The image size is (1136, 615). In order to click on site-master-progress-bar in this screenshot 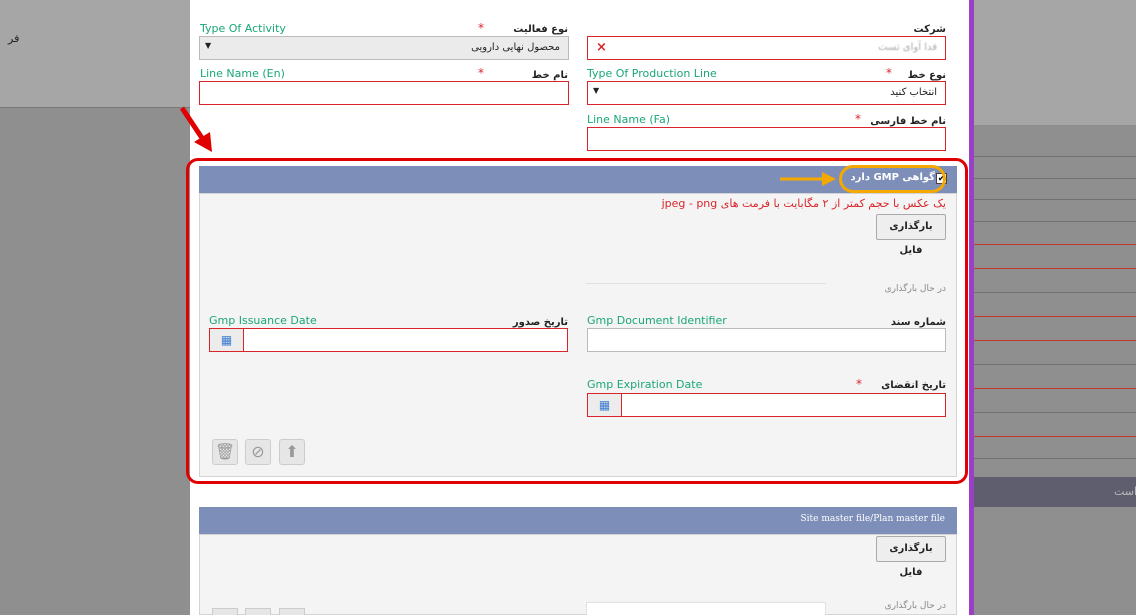, I will do `click(706, 608)`.